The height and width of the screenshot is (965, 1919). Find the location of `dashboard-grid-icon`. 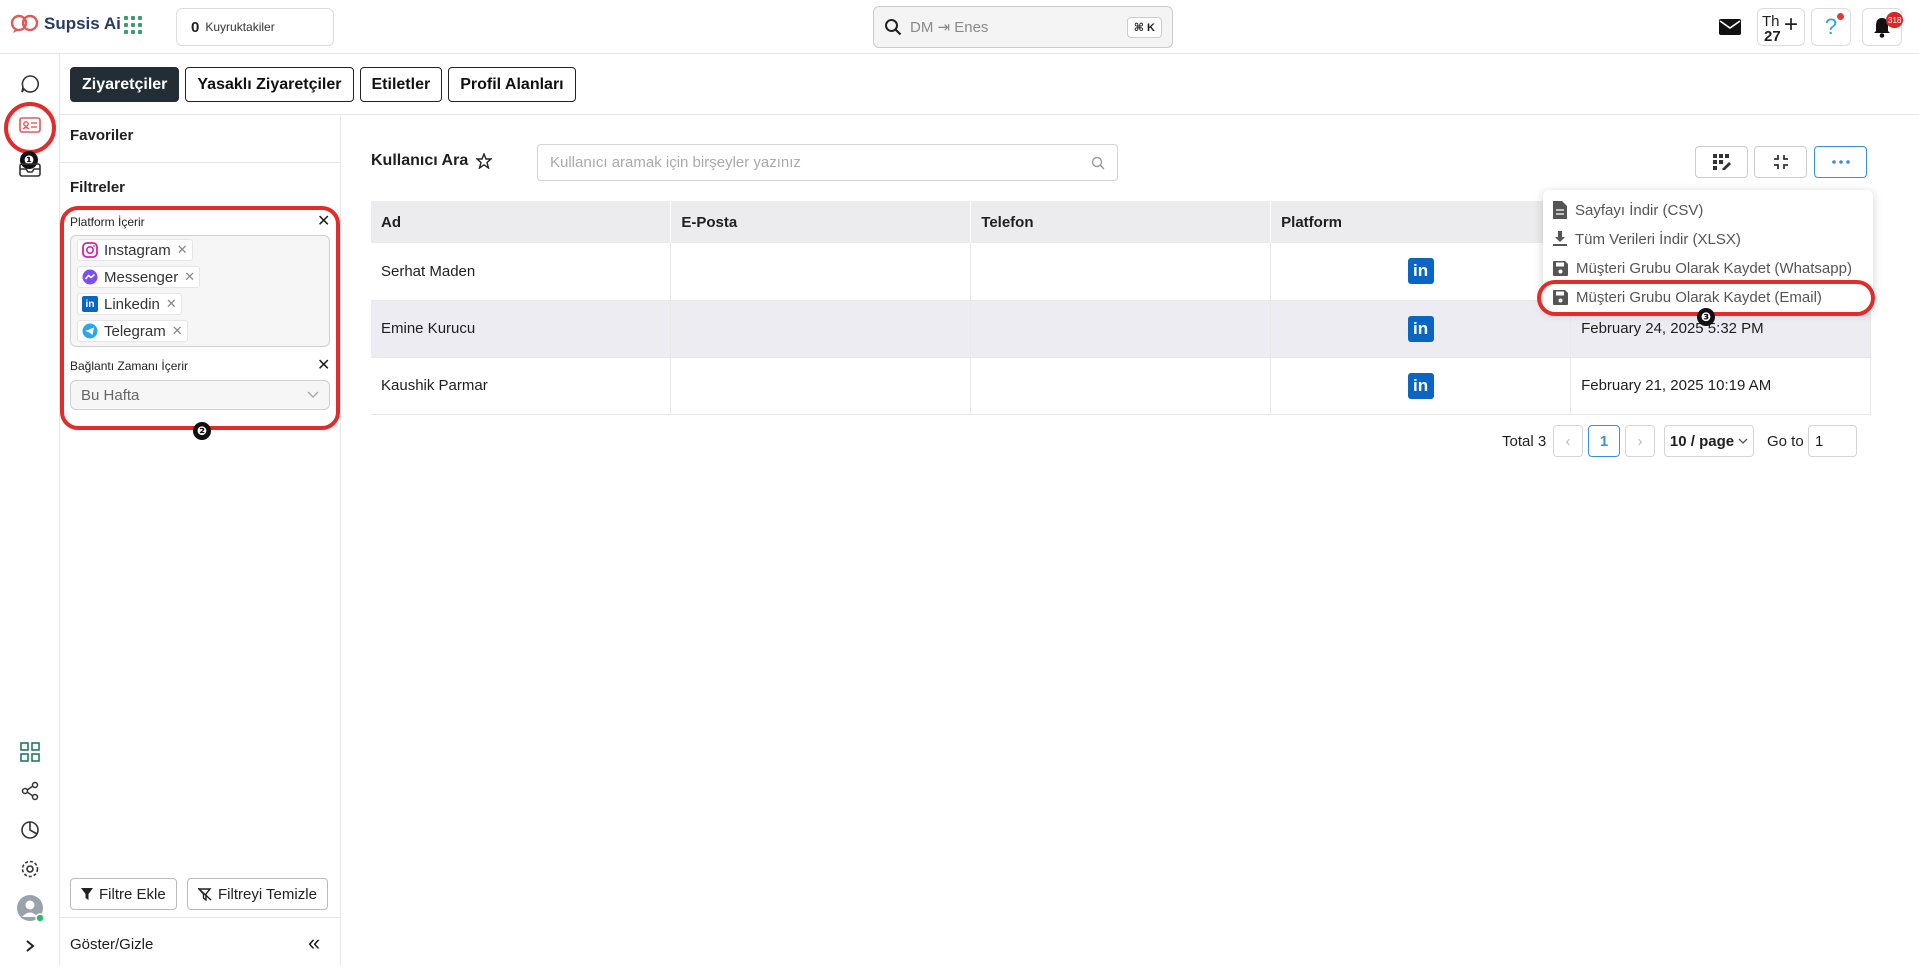

dashboard-grid-icon is located at coordinates (30, 752).